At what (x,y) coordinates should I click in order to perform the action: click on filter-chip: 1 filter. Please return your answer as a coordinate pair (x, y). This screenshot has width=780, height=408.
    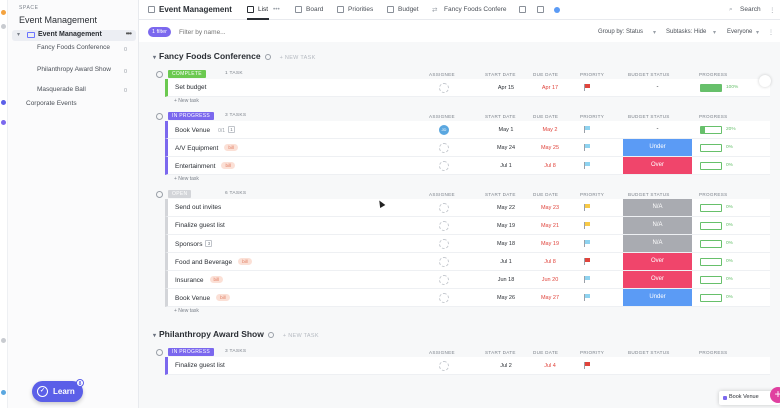
    Looking at the image, I should click on (159, 32).